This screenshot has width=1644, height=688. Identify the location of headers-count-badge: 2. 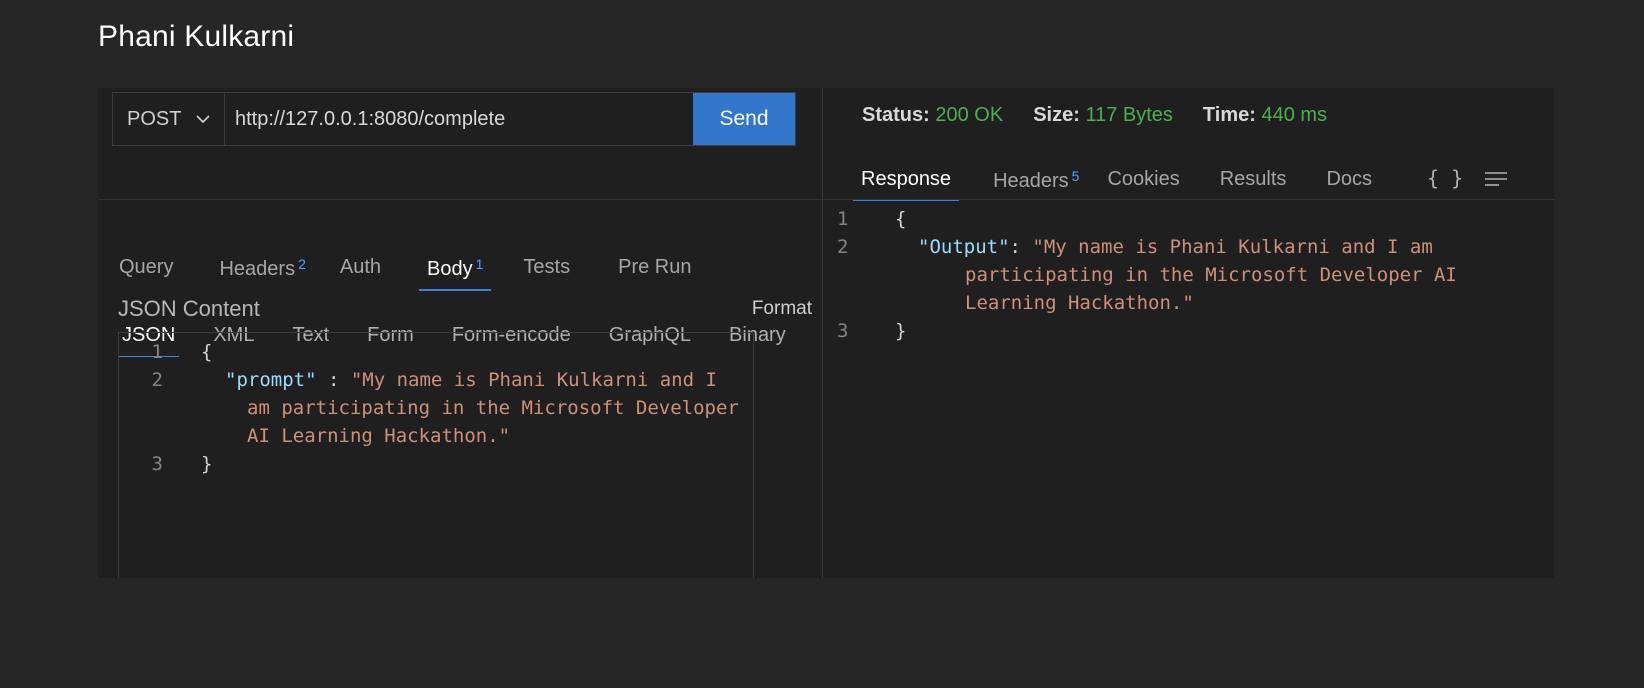
(302, 264).